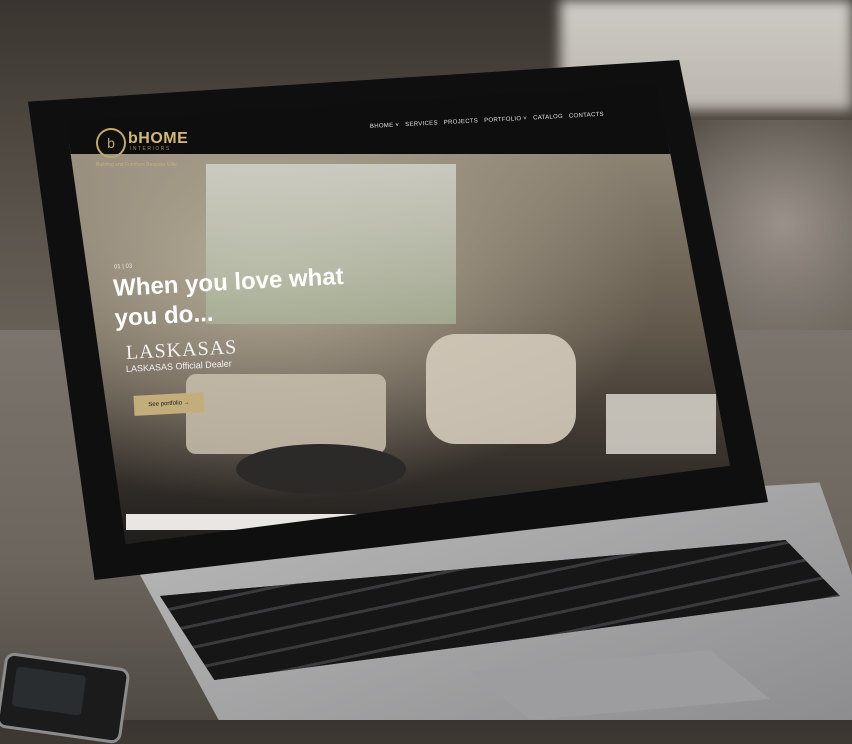 The image size is (852, 744). Describe the element at coordinates (169, 404) in the screenshot. I see `see-portfolio-button: See portfolio →` at that location.